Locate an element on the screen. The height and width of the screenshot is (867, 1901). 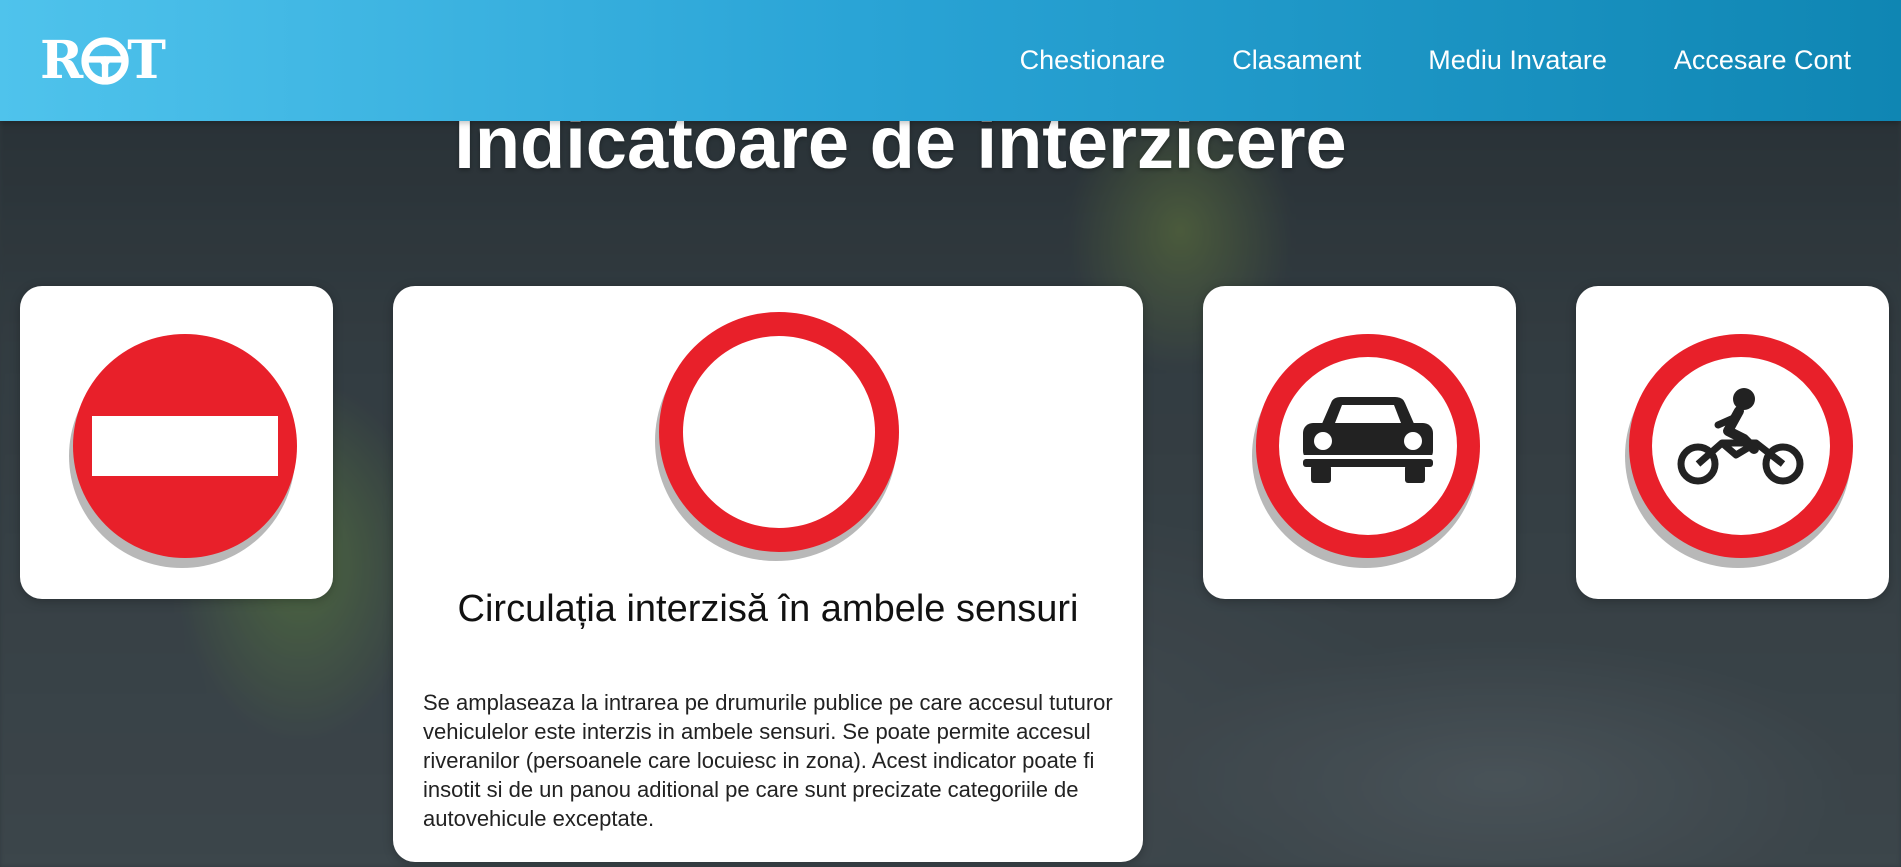
steering-wheel-icon is located at coordinates (105, 61).